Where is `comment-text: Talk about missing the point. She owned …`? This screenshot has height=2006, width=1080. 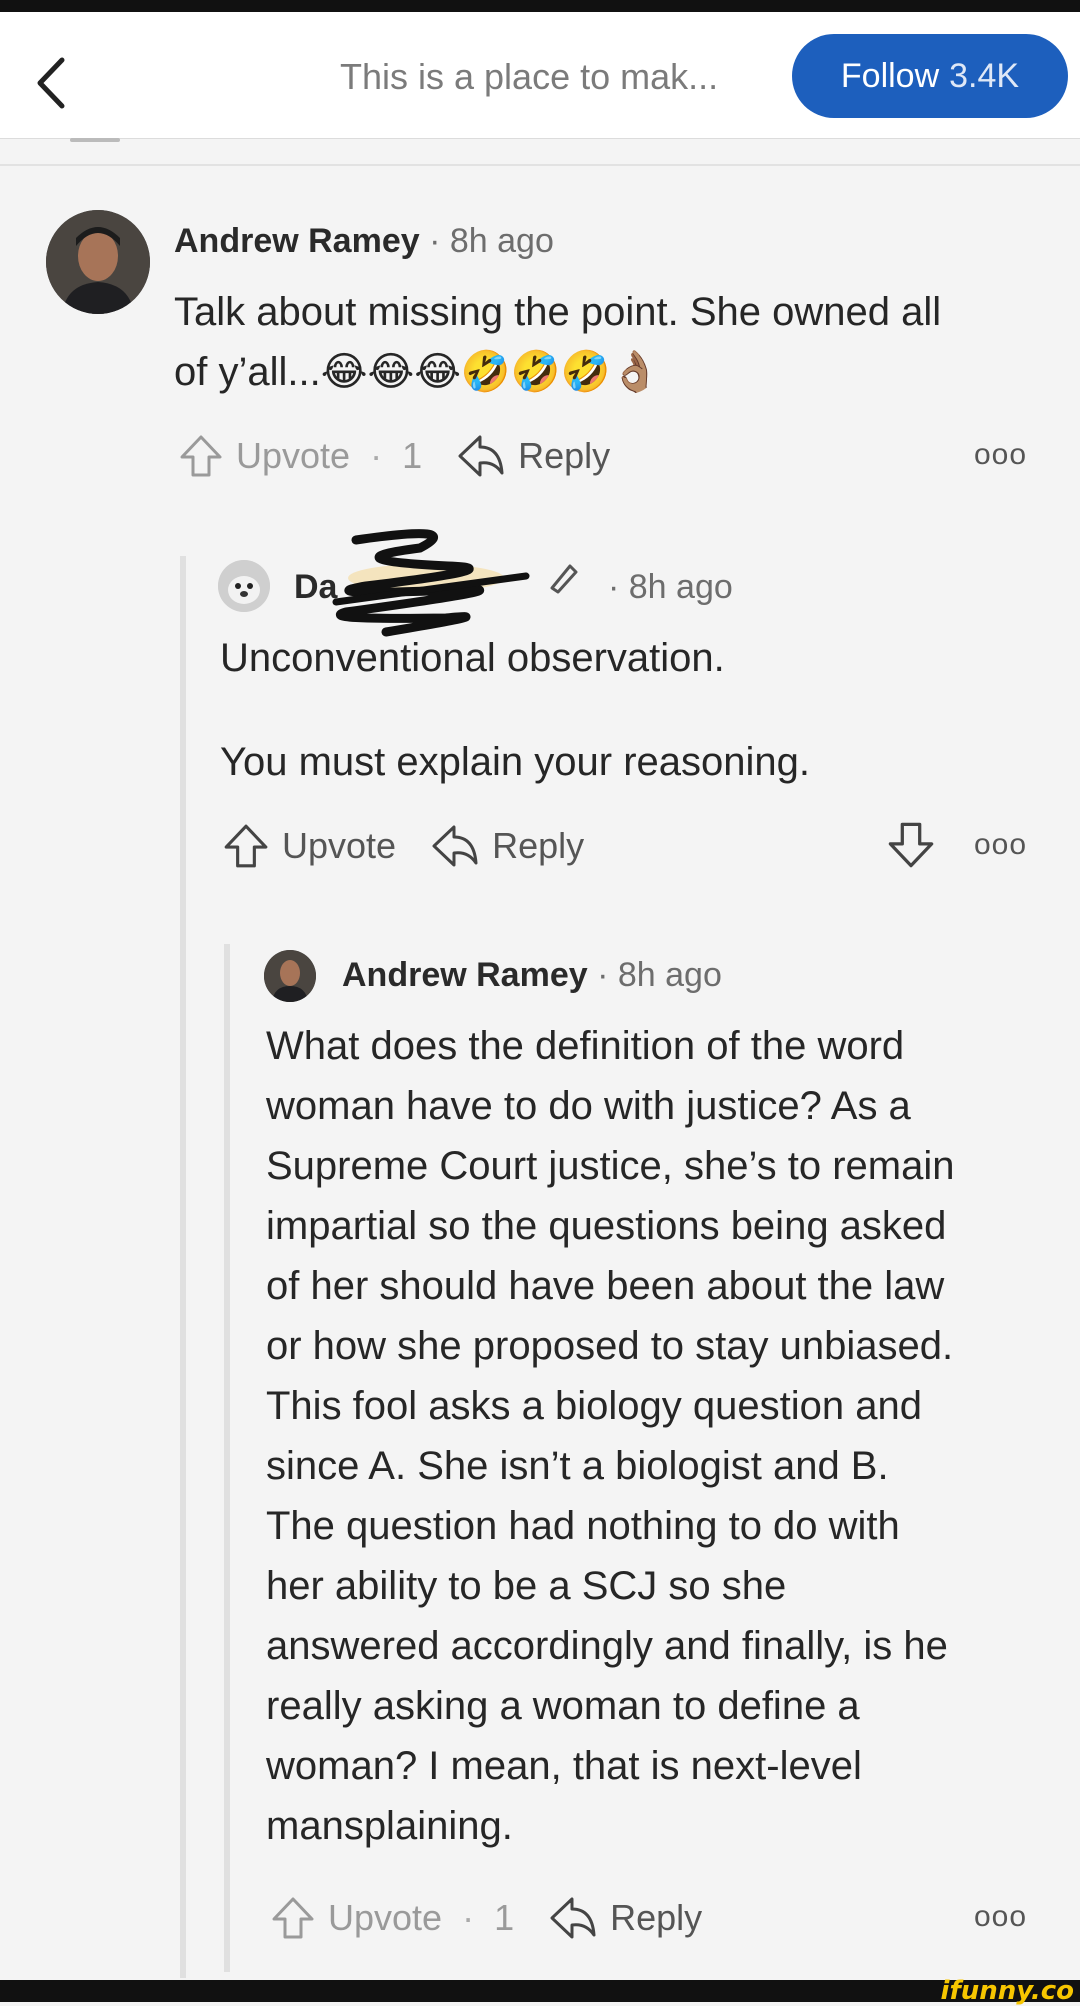 comment-text: Talk about missing the point. She owned … is located at coordinates (604, 342).